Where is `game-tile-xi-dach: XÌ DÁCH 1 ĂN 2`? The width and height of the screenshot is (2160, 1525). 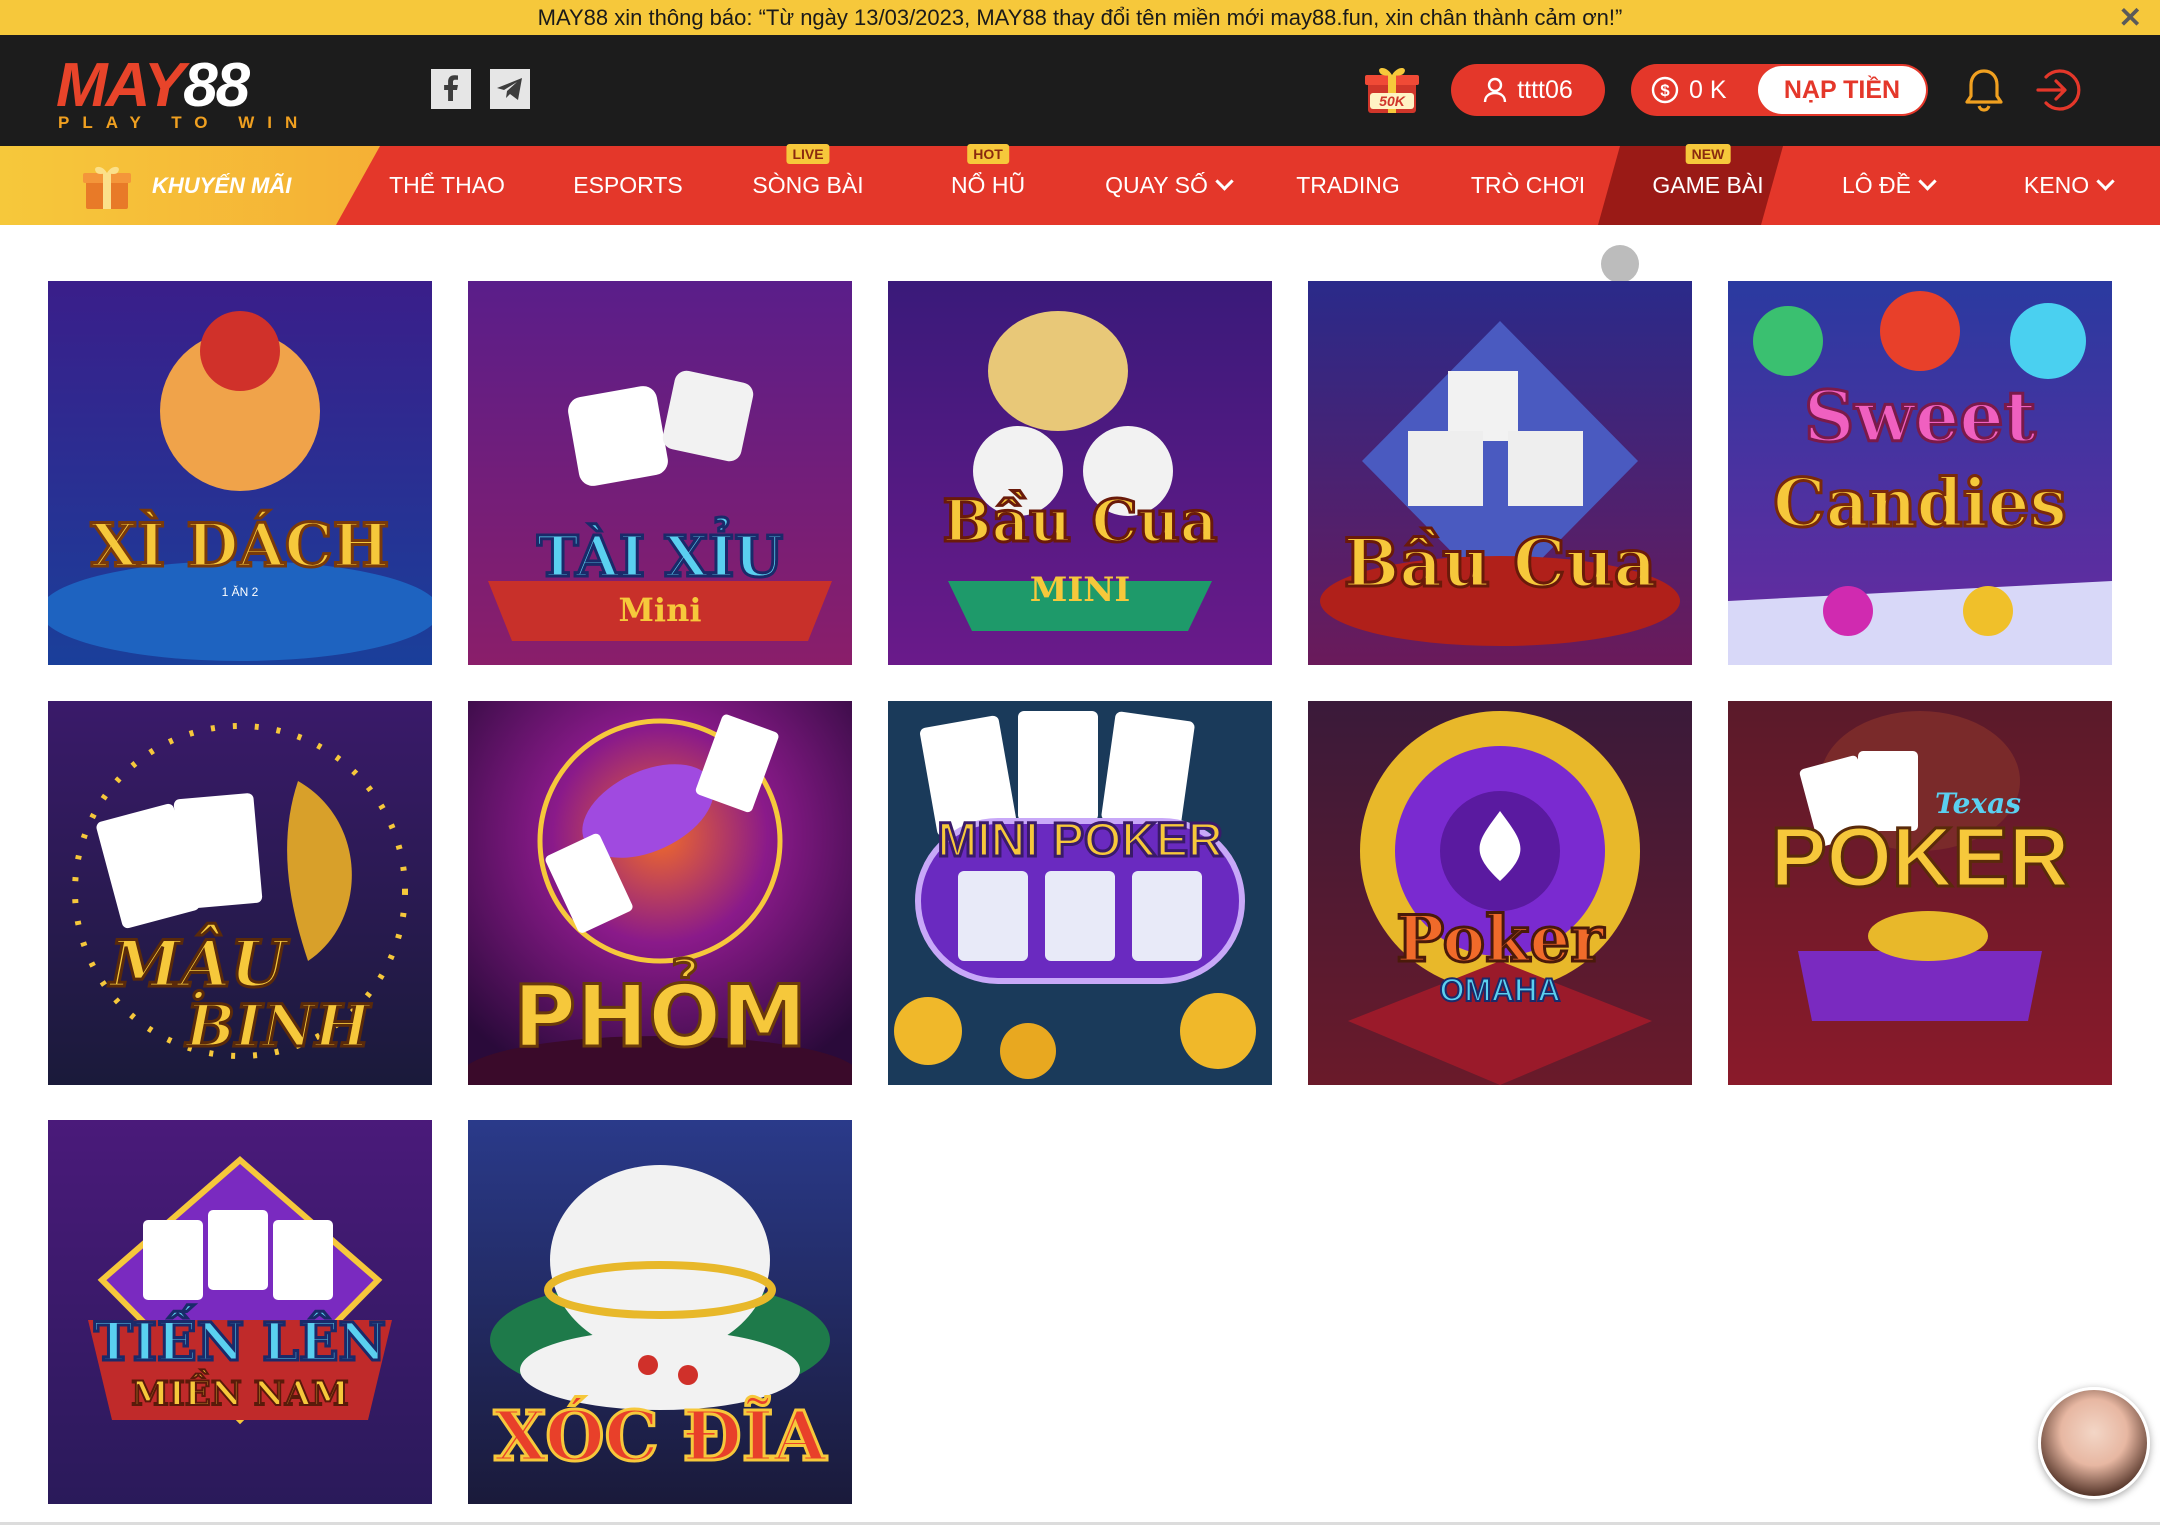 game-tile-xi-dach: XÌ DÁCH 1 ĂN 2 is located at coordinates (240, 473).